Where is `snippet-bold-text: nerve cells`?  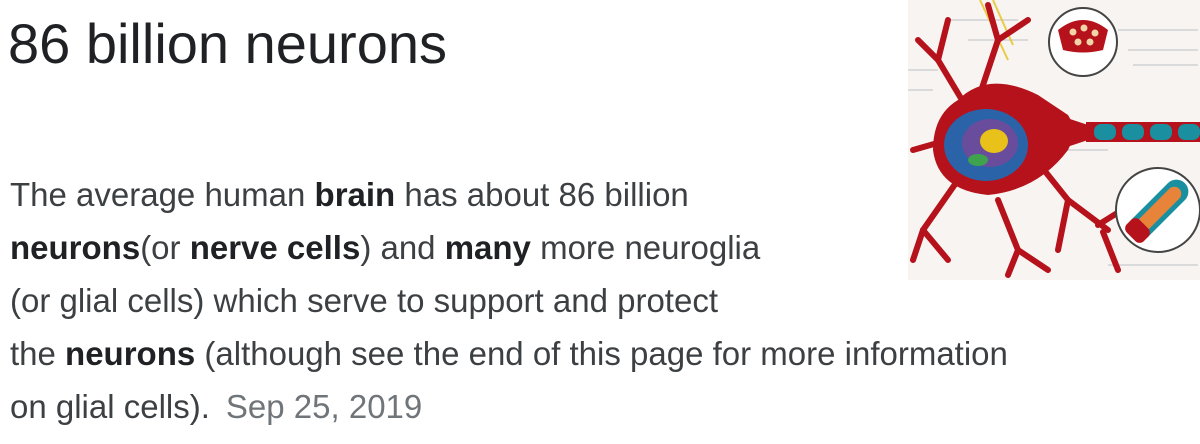 snippet-bold-text: nerve cells is located at coordinates (275, 247).